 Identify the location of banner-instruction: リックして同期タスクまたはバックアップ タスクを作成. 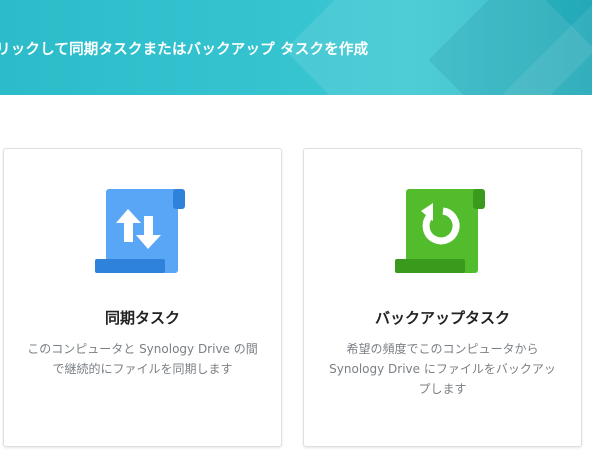
(184, 50).